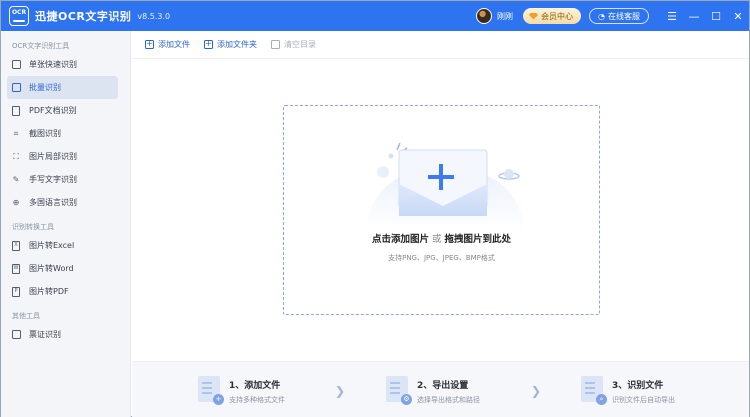 This screenshot has width=750, height=417. I want to click on add-folder-icon: +, so click(208, 44).